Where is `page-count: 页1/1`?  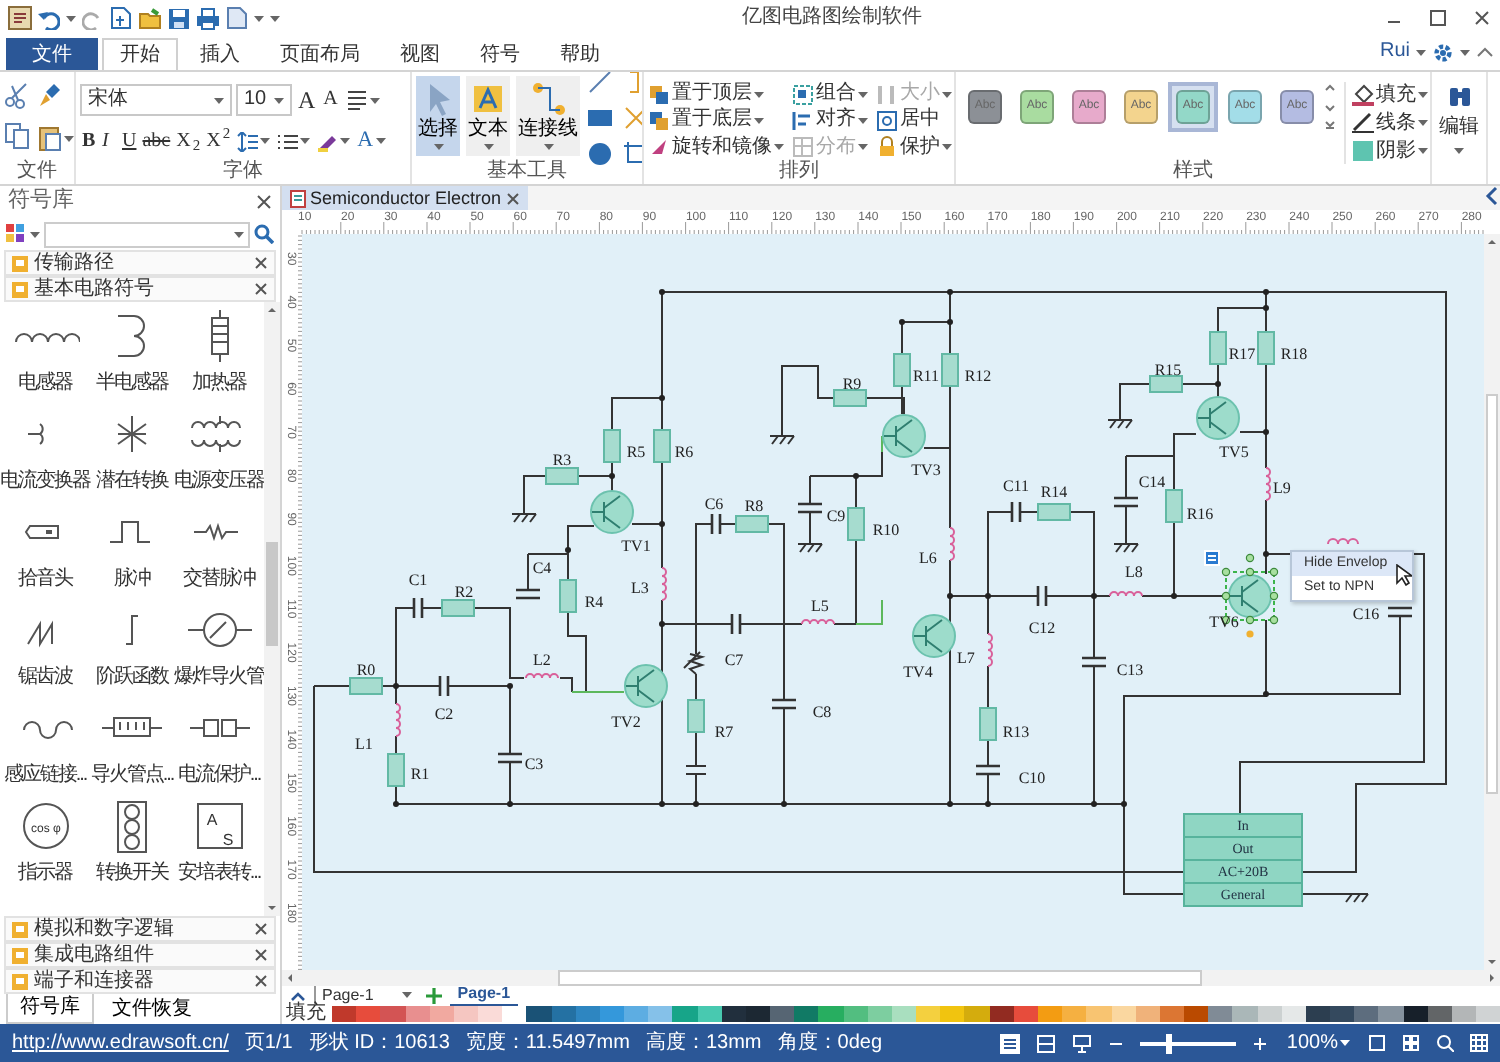 page-count: 页1/1 is located at coordinates (268, 1043).